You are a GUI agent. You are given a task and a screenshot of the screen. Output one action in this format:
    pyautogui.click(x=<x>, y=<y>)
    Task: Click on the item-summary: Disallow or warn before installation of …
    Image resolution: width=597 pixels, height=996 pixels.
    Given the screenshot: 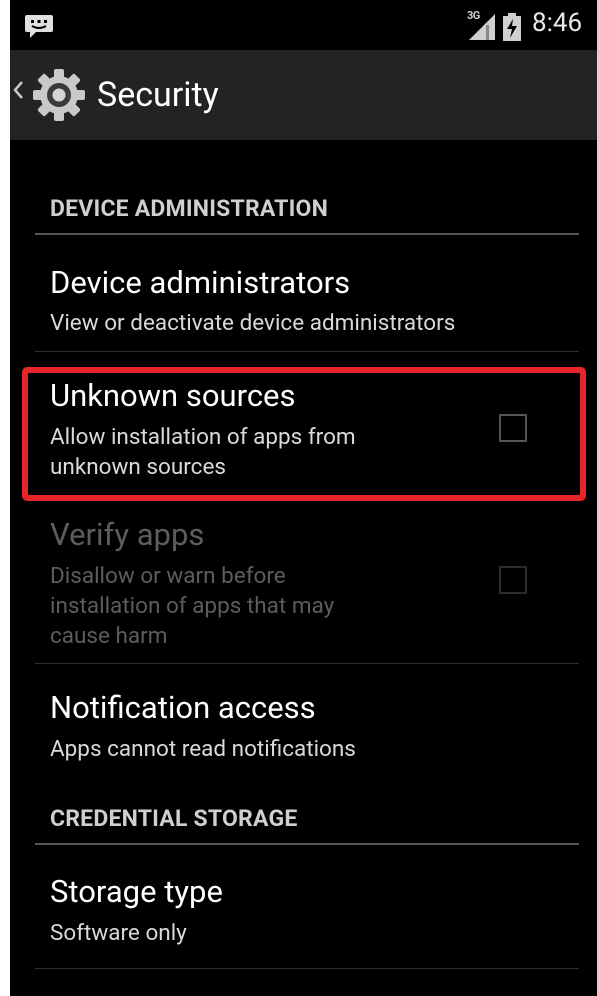 What is the action you would take?
    pyautogui.click(x=192, y=606)
    